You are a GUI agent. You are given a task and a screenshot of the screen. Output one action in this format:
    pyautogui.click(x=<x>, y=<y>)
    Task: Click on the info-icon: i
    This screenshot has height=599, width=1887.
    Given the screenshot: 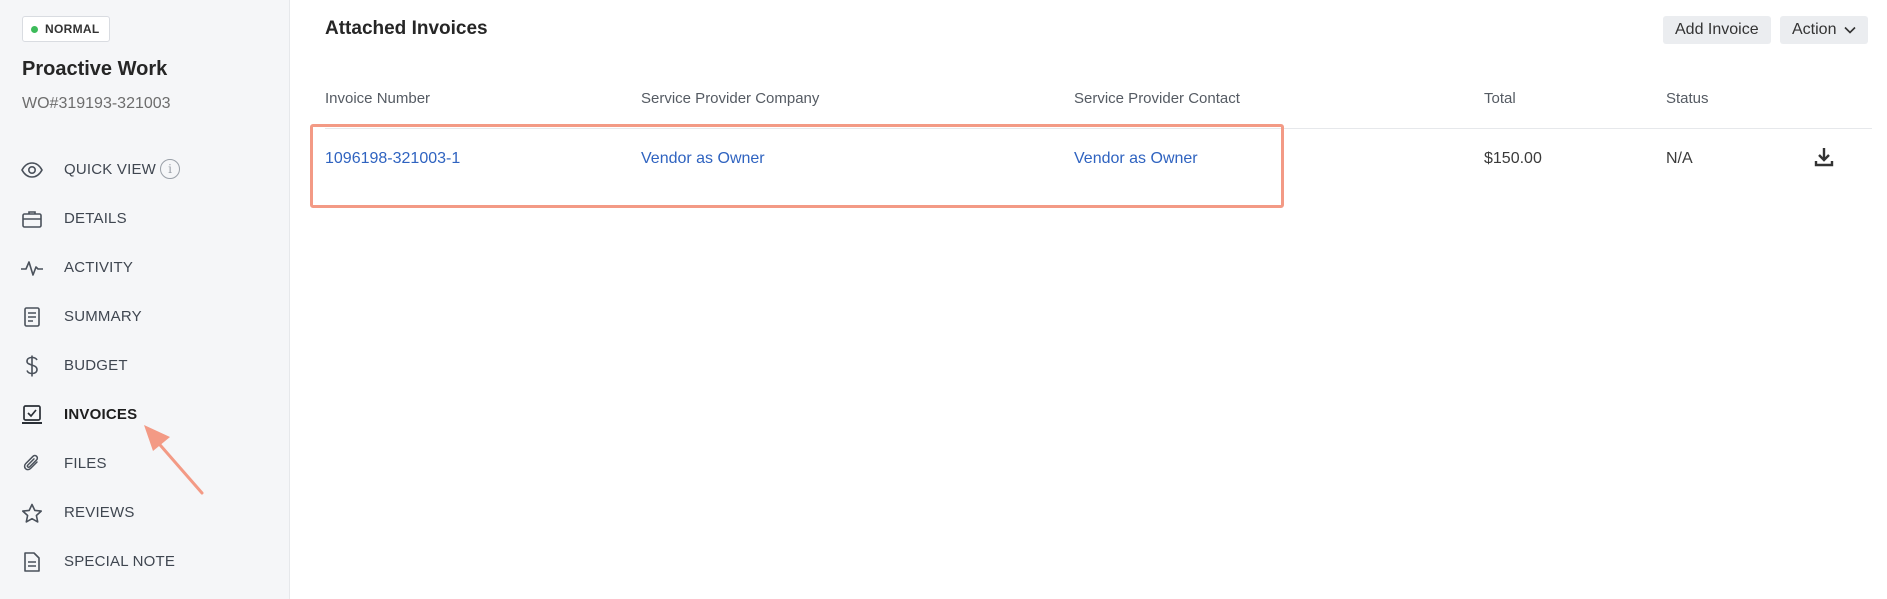 What is the action you would take?
    pyautogui.click(x=170, y=169)
    